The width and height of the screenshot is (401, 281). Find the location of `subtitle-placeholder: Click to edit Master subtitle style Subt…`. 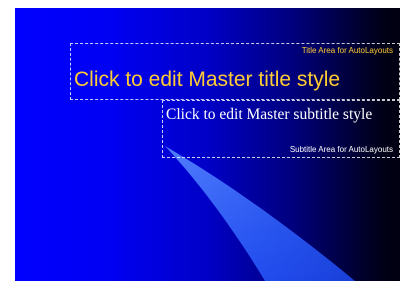

subtitle-placeholder: Click to edit Master subtitle style Subt… is located at coordinates (281, 129).